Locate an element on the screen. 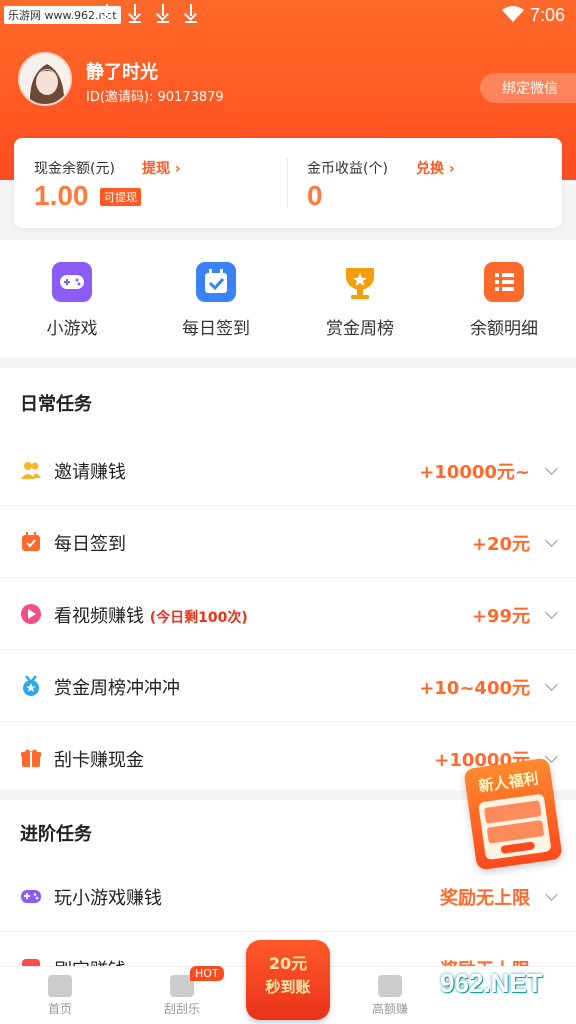 The image size is (576, 1024). calendar-check-icon is located at coordinates (216, 282).